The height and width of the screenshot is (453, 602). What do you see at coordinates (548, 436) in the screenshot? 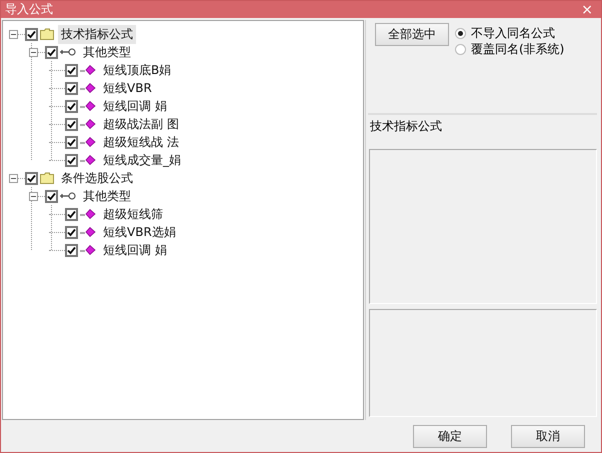
I see `dialog-button: 取消` at bounding box center [548, 436].